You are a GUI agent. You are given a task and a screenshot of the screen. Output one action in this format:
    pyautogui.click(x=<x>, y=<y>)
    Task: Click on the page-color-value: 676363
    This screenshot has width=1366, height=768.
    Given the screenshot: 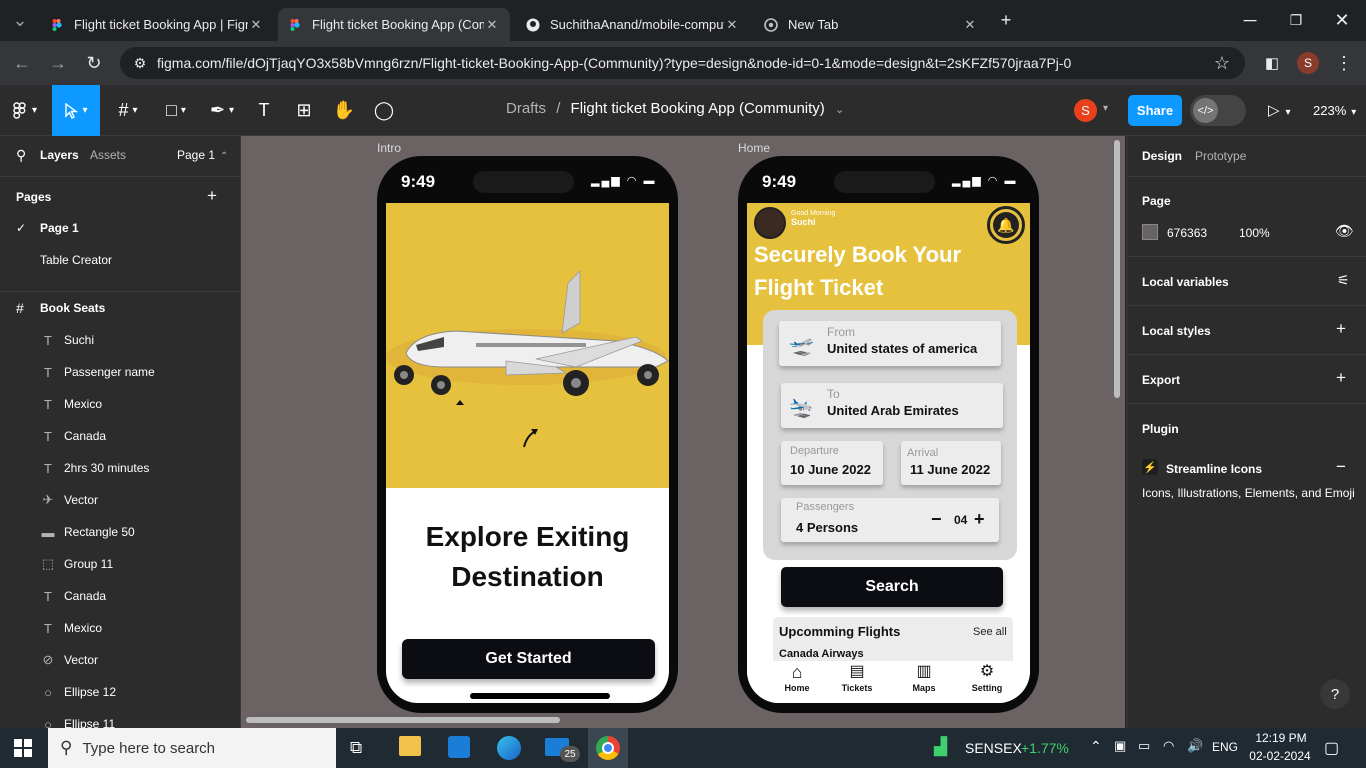 What is the action you would take?
    pyautogui.click(x=1187, y=233)
    